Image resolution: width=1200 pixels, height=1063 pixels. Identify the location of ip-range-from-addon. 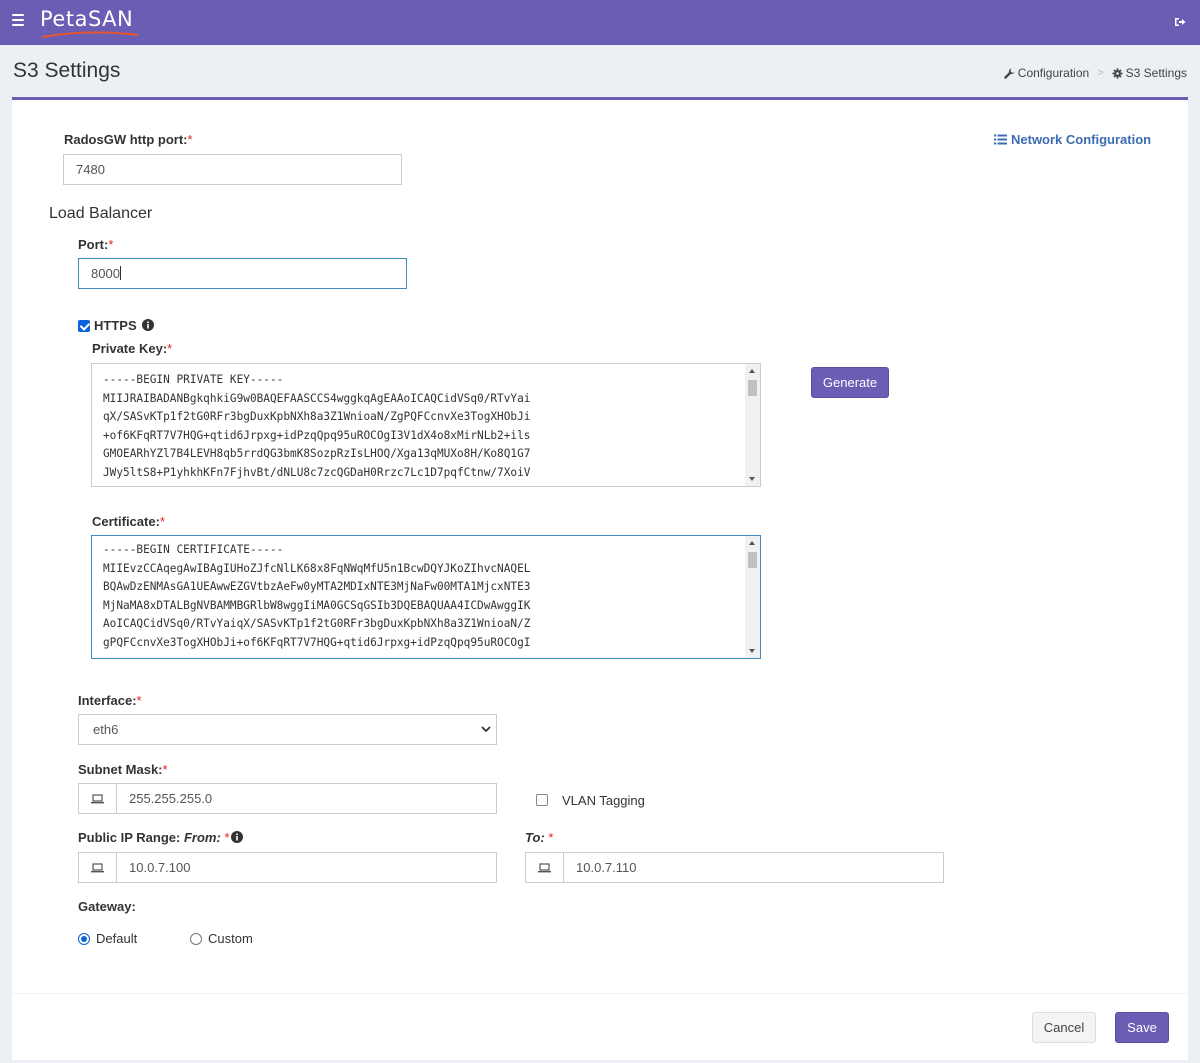
(98, 867).